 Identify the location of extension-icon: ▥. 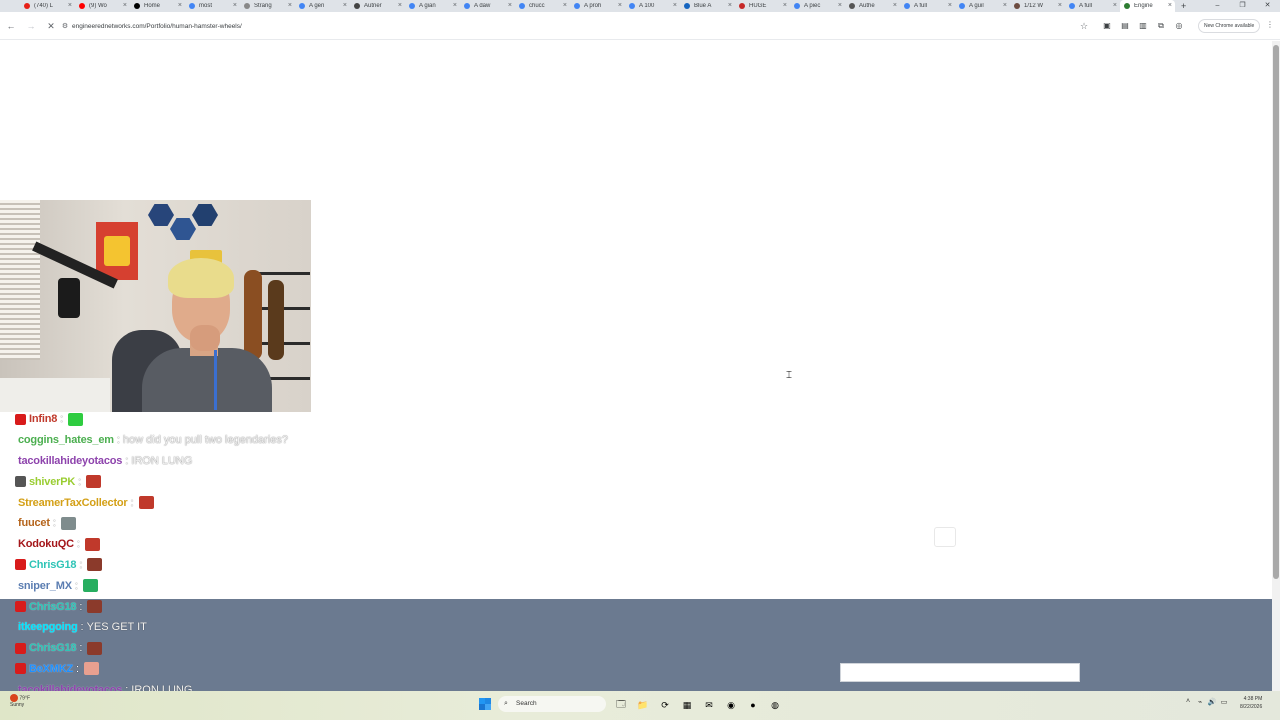
(1143, 26).